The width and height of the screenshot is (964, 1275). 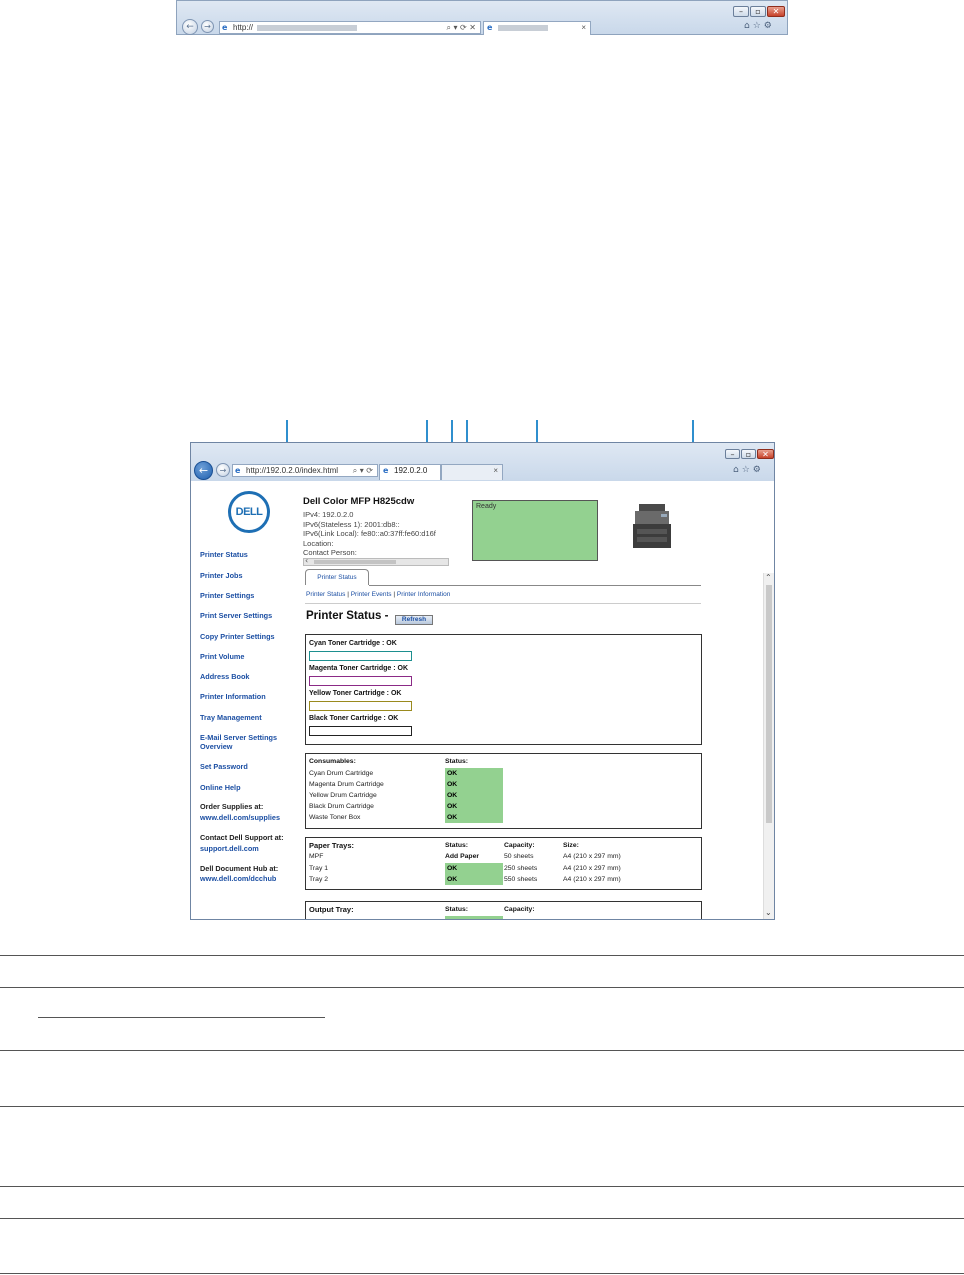 I want to click on printer-status-panel: Ready, so click(x=535, y=530).